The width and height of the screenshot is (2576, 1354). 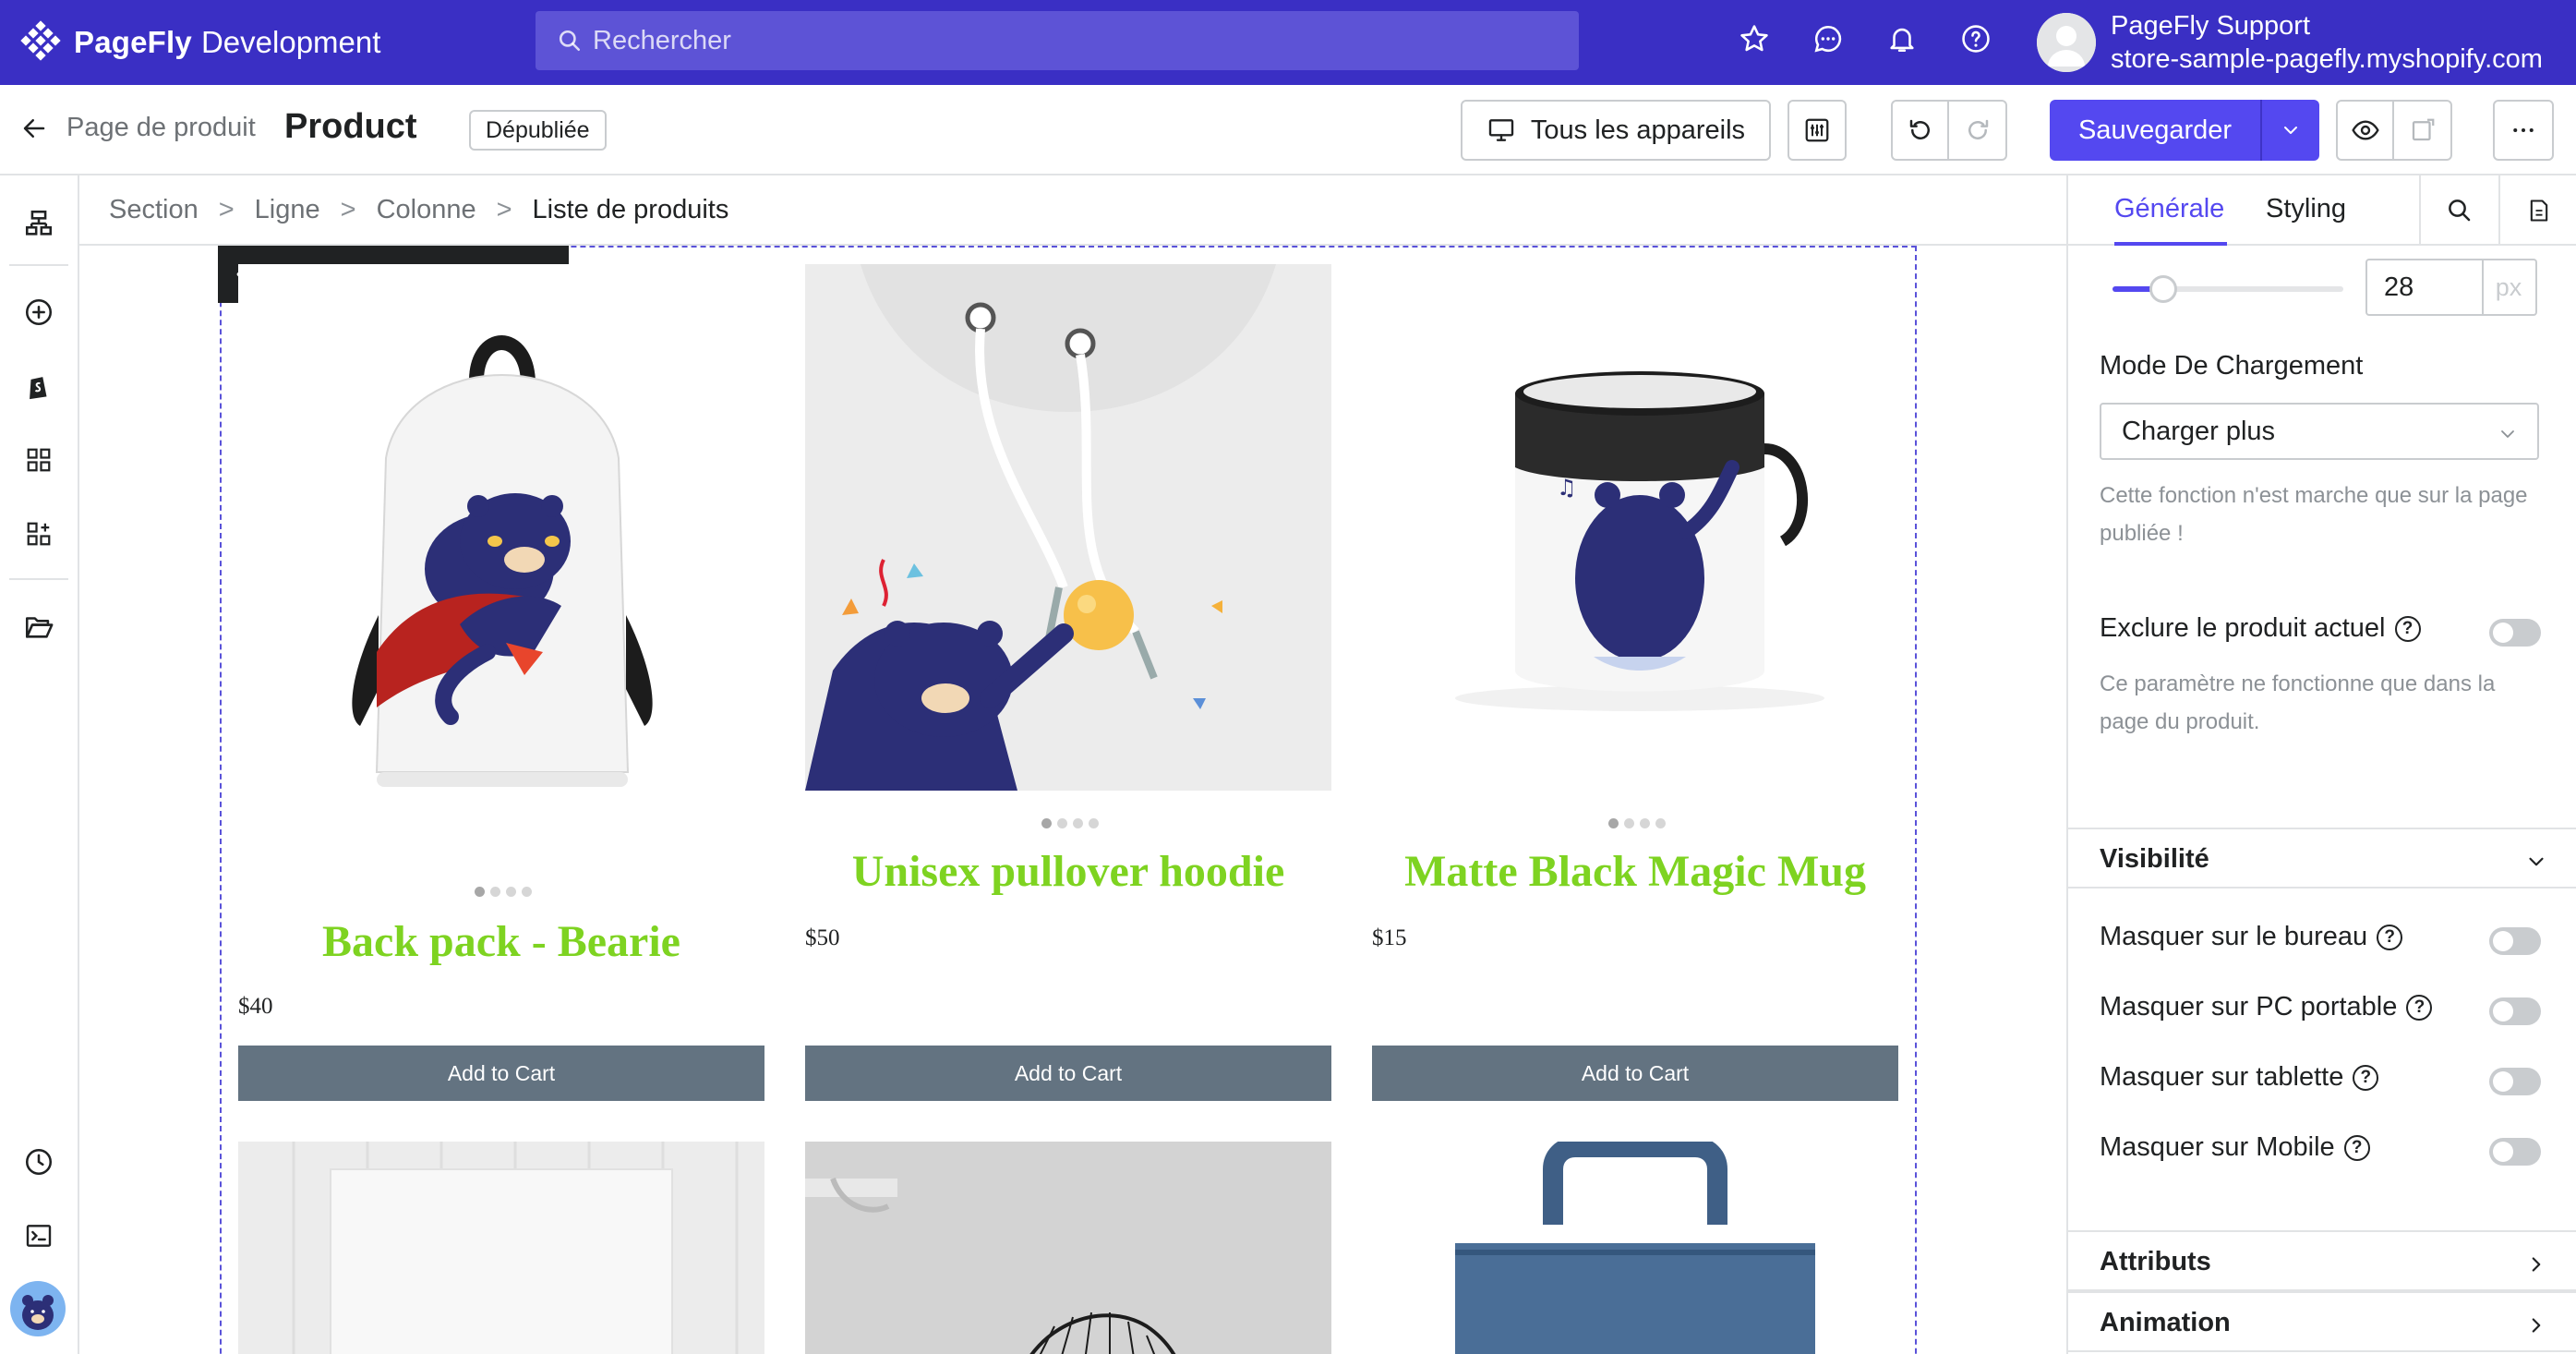 I want to click on preview-group, so click(x=2394, y=130).